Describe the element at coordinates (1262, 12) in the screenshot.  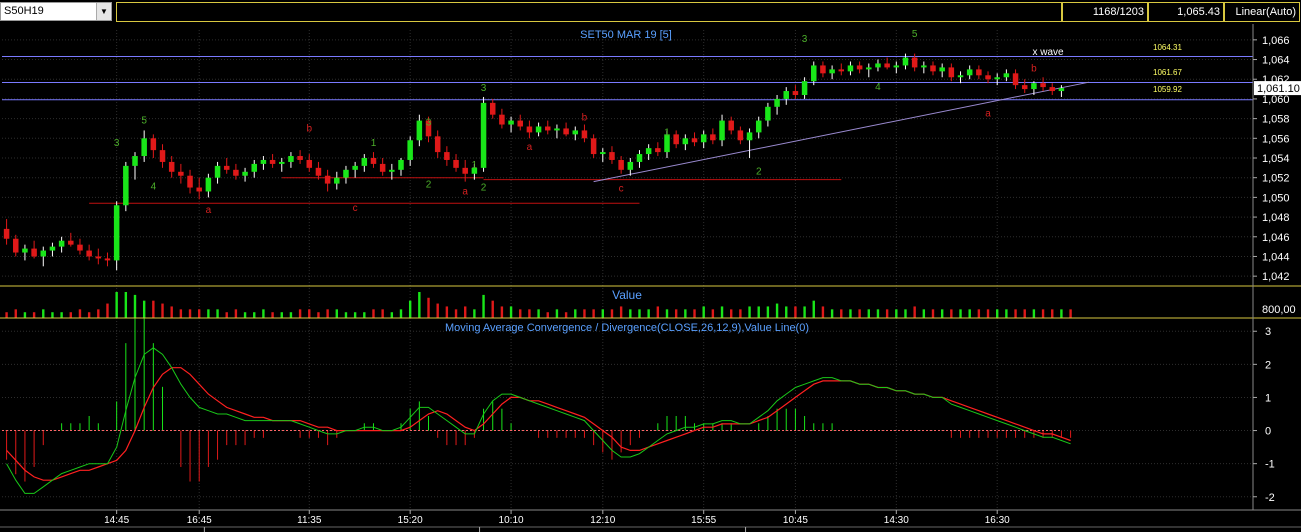
I see `scale-mode-display: Linear(Auto)` at that location.